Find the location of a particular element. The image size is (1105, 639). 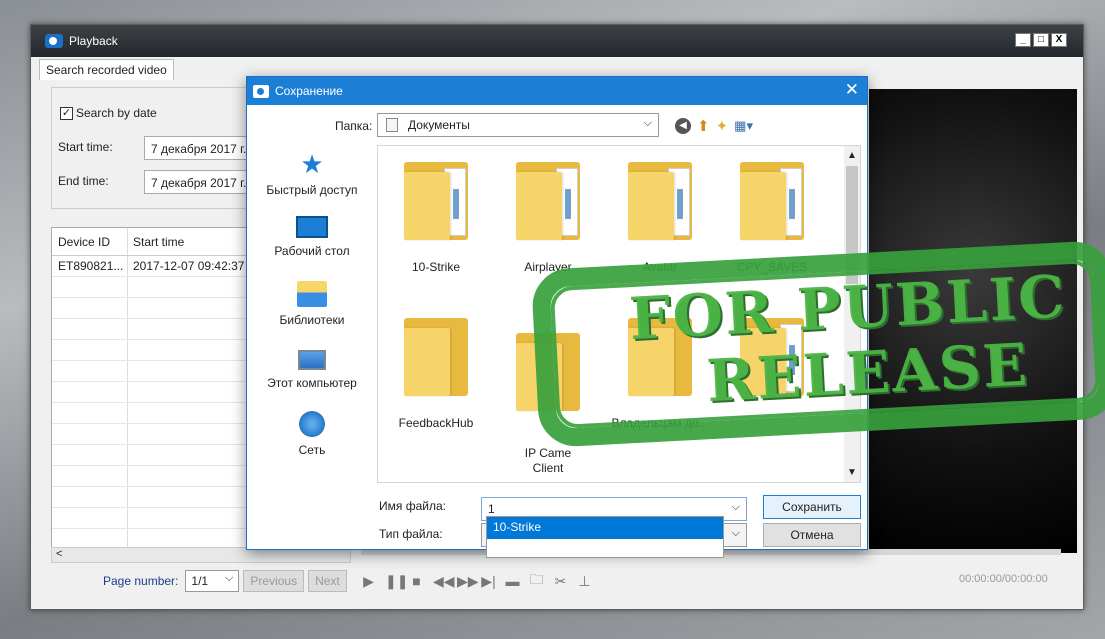

back-icon: ◀ is located at coordinates (683, 126).